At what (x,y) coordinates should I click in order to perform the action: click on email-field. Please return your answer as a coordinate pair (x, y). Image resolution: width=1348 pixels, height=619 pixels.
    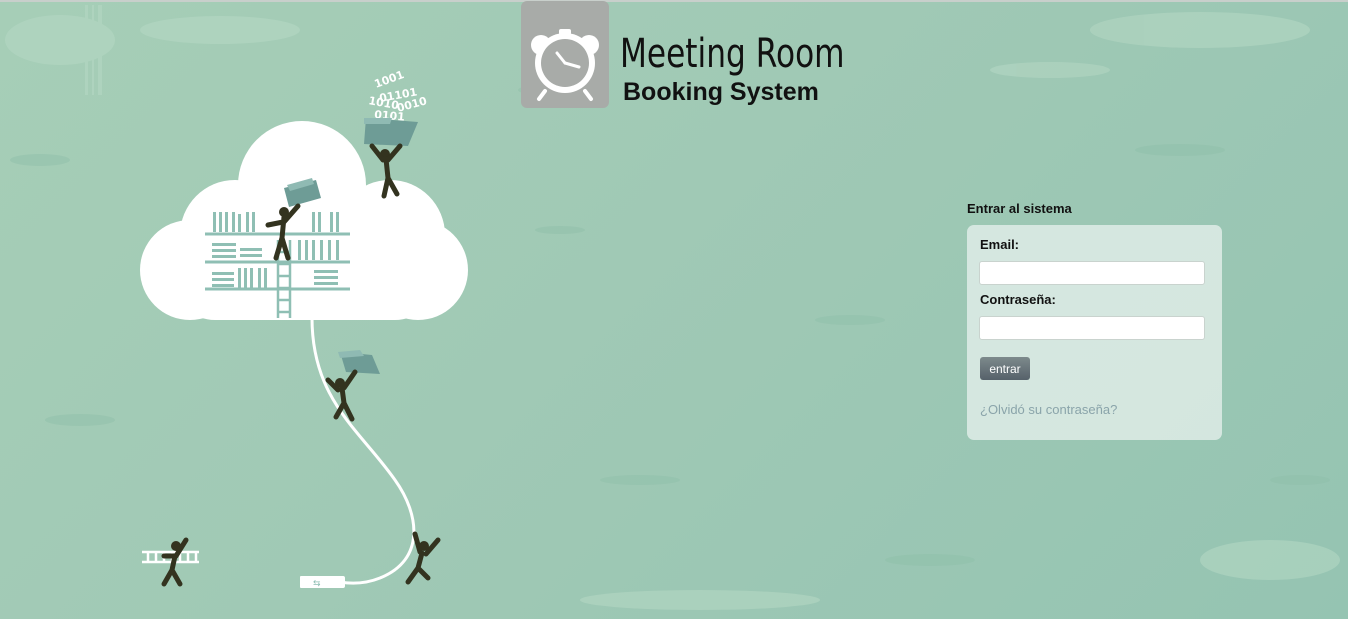
    Looking at the image, I should click on (1092, 273).